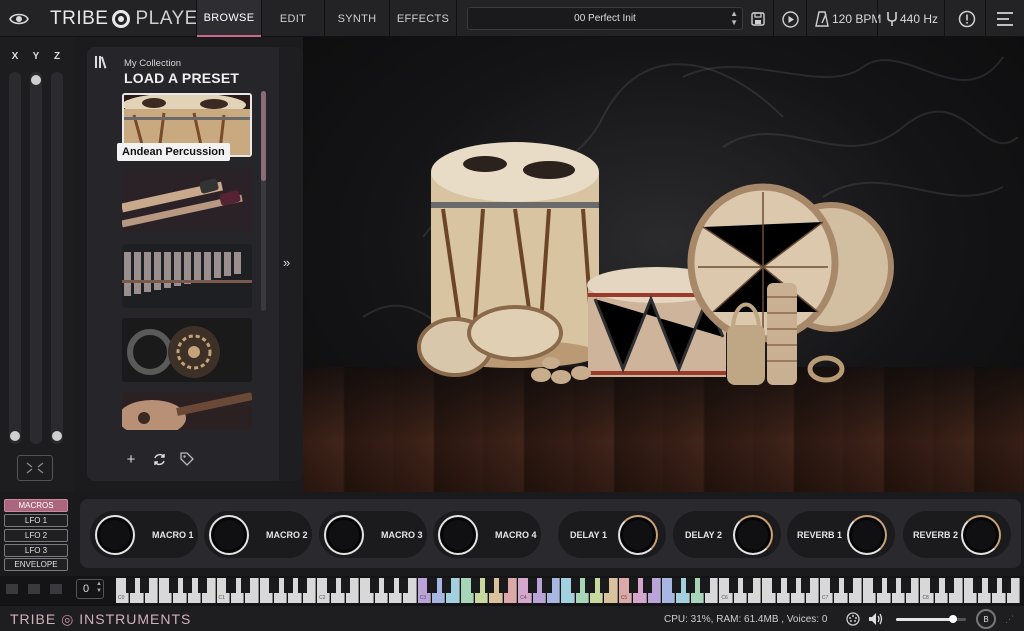  Describe the element at coordinates (967, 19) in the screenshot. I see `alert-icon` at that location.